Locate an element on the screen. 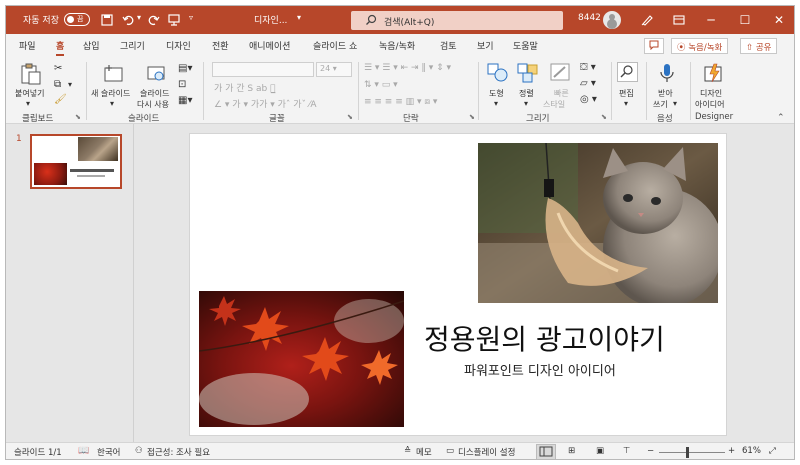 The height and width of the screenshot is (465, 800). language-status: 한국어 is located at coordinates (108, 452).